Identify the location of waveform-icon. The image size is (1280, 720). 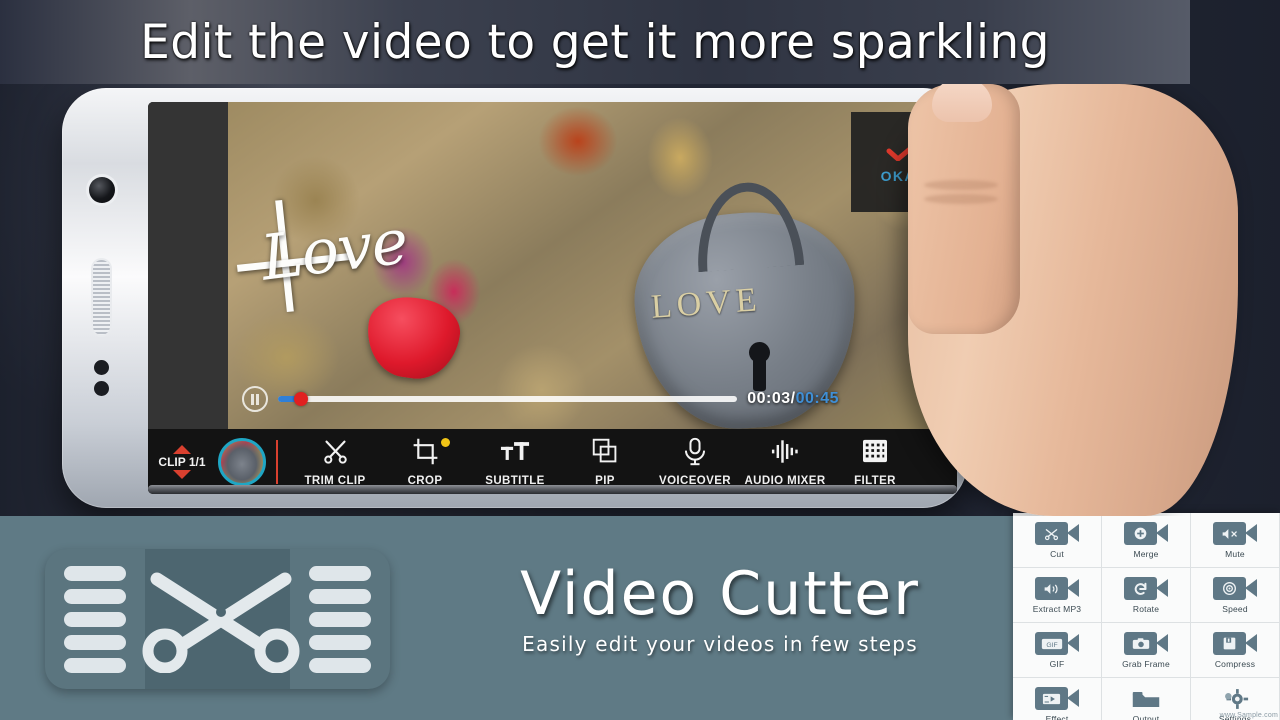
(785, 451).